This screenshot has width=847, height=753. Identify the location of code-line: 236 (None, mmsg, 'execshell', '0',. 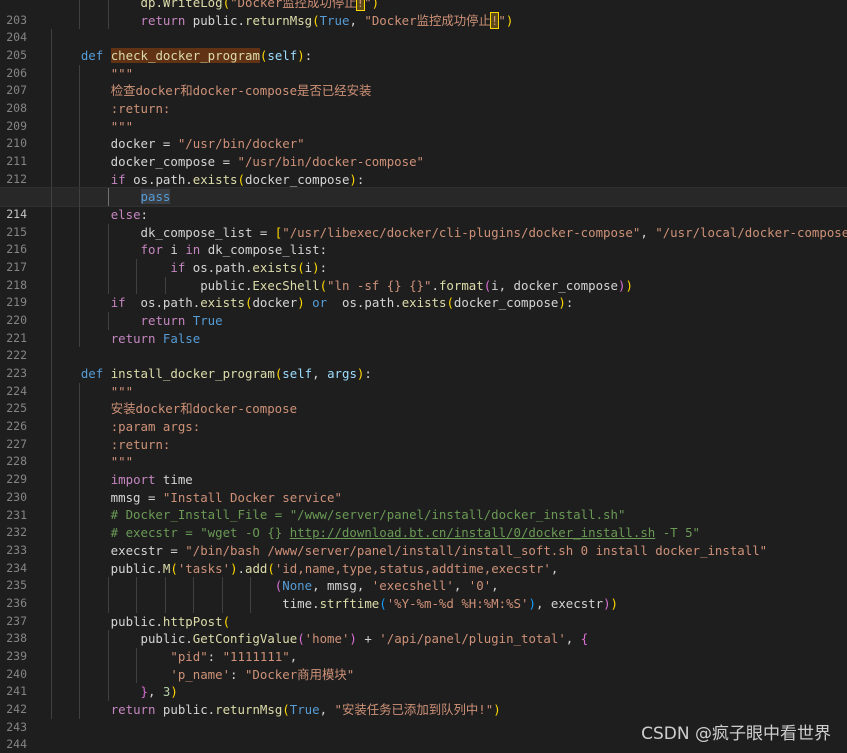
(423, 593).